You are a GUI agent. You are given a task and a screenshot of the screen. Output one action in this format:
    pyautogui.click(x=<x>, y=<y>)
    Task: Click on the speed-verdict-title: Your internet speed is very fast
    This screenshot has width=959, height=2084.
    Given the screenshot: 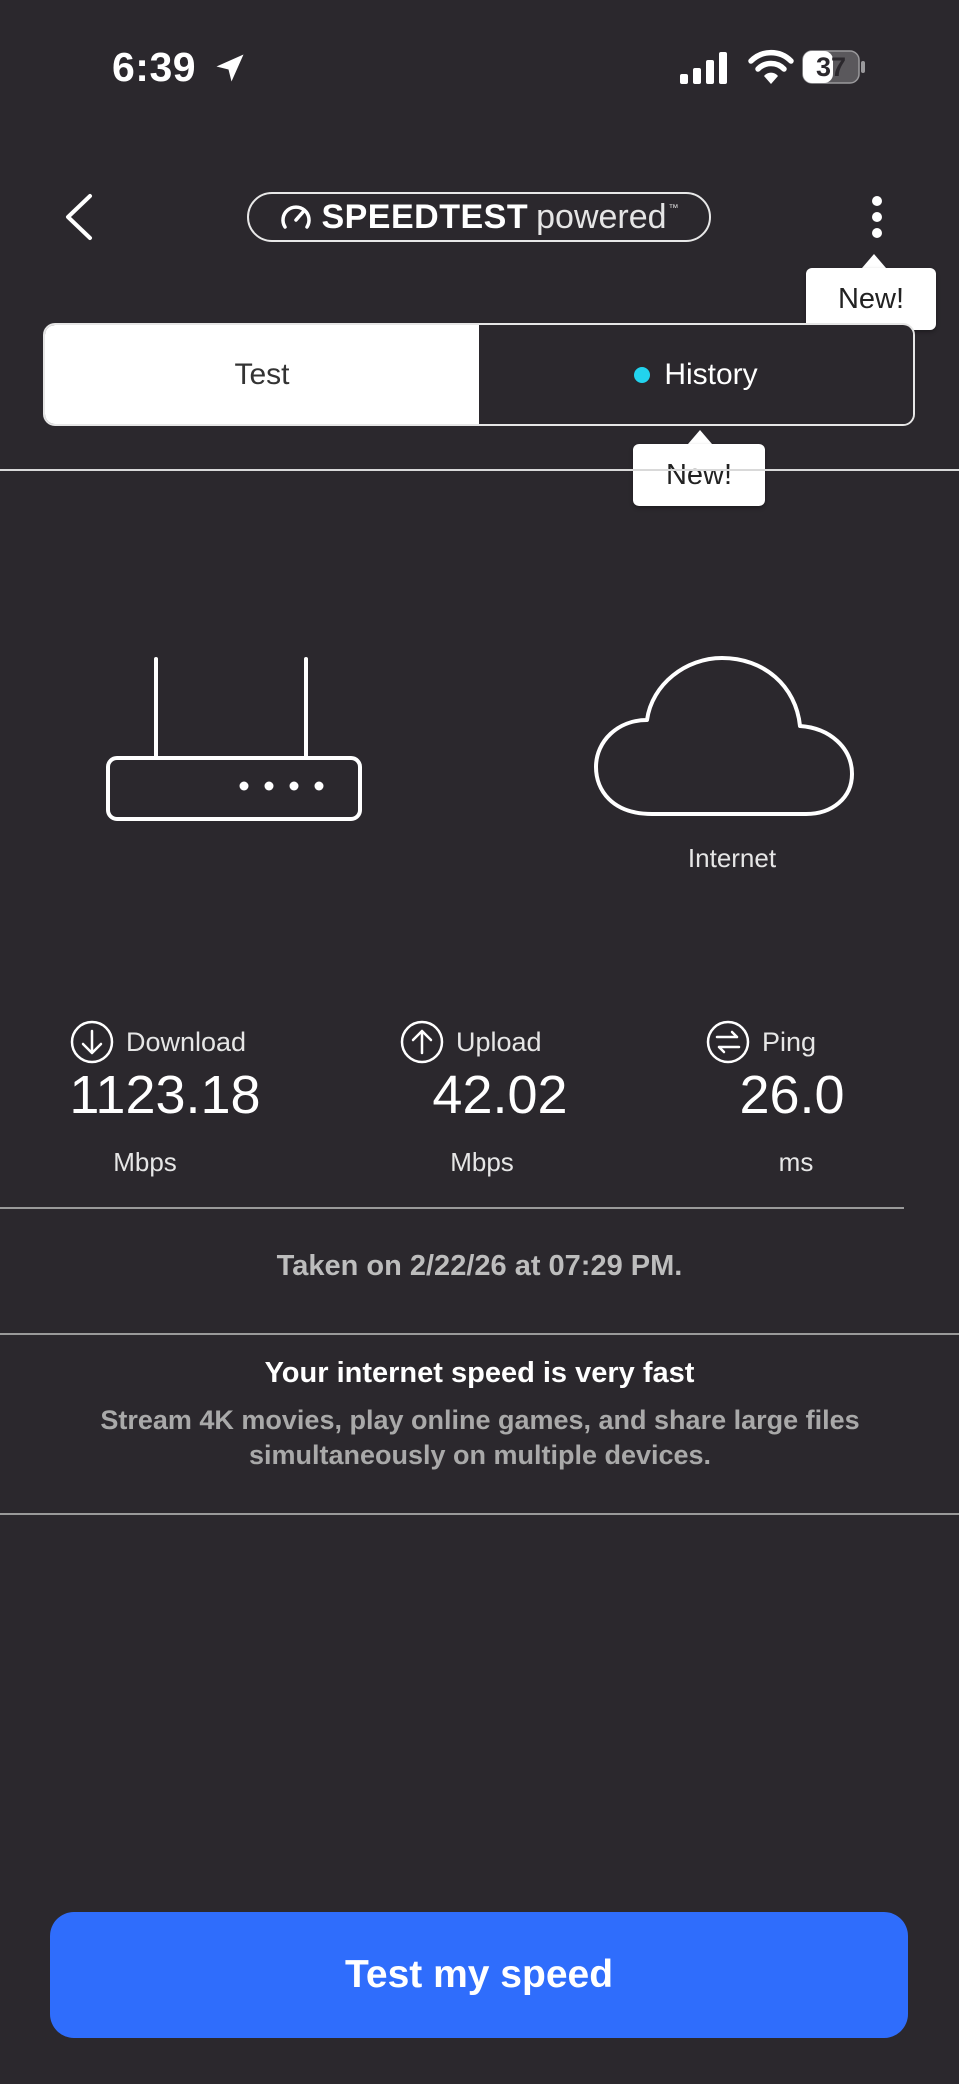 What is the action you would take?
    pyautogui.click(x=479, y=1373)
    